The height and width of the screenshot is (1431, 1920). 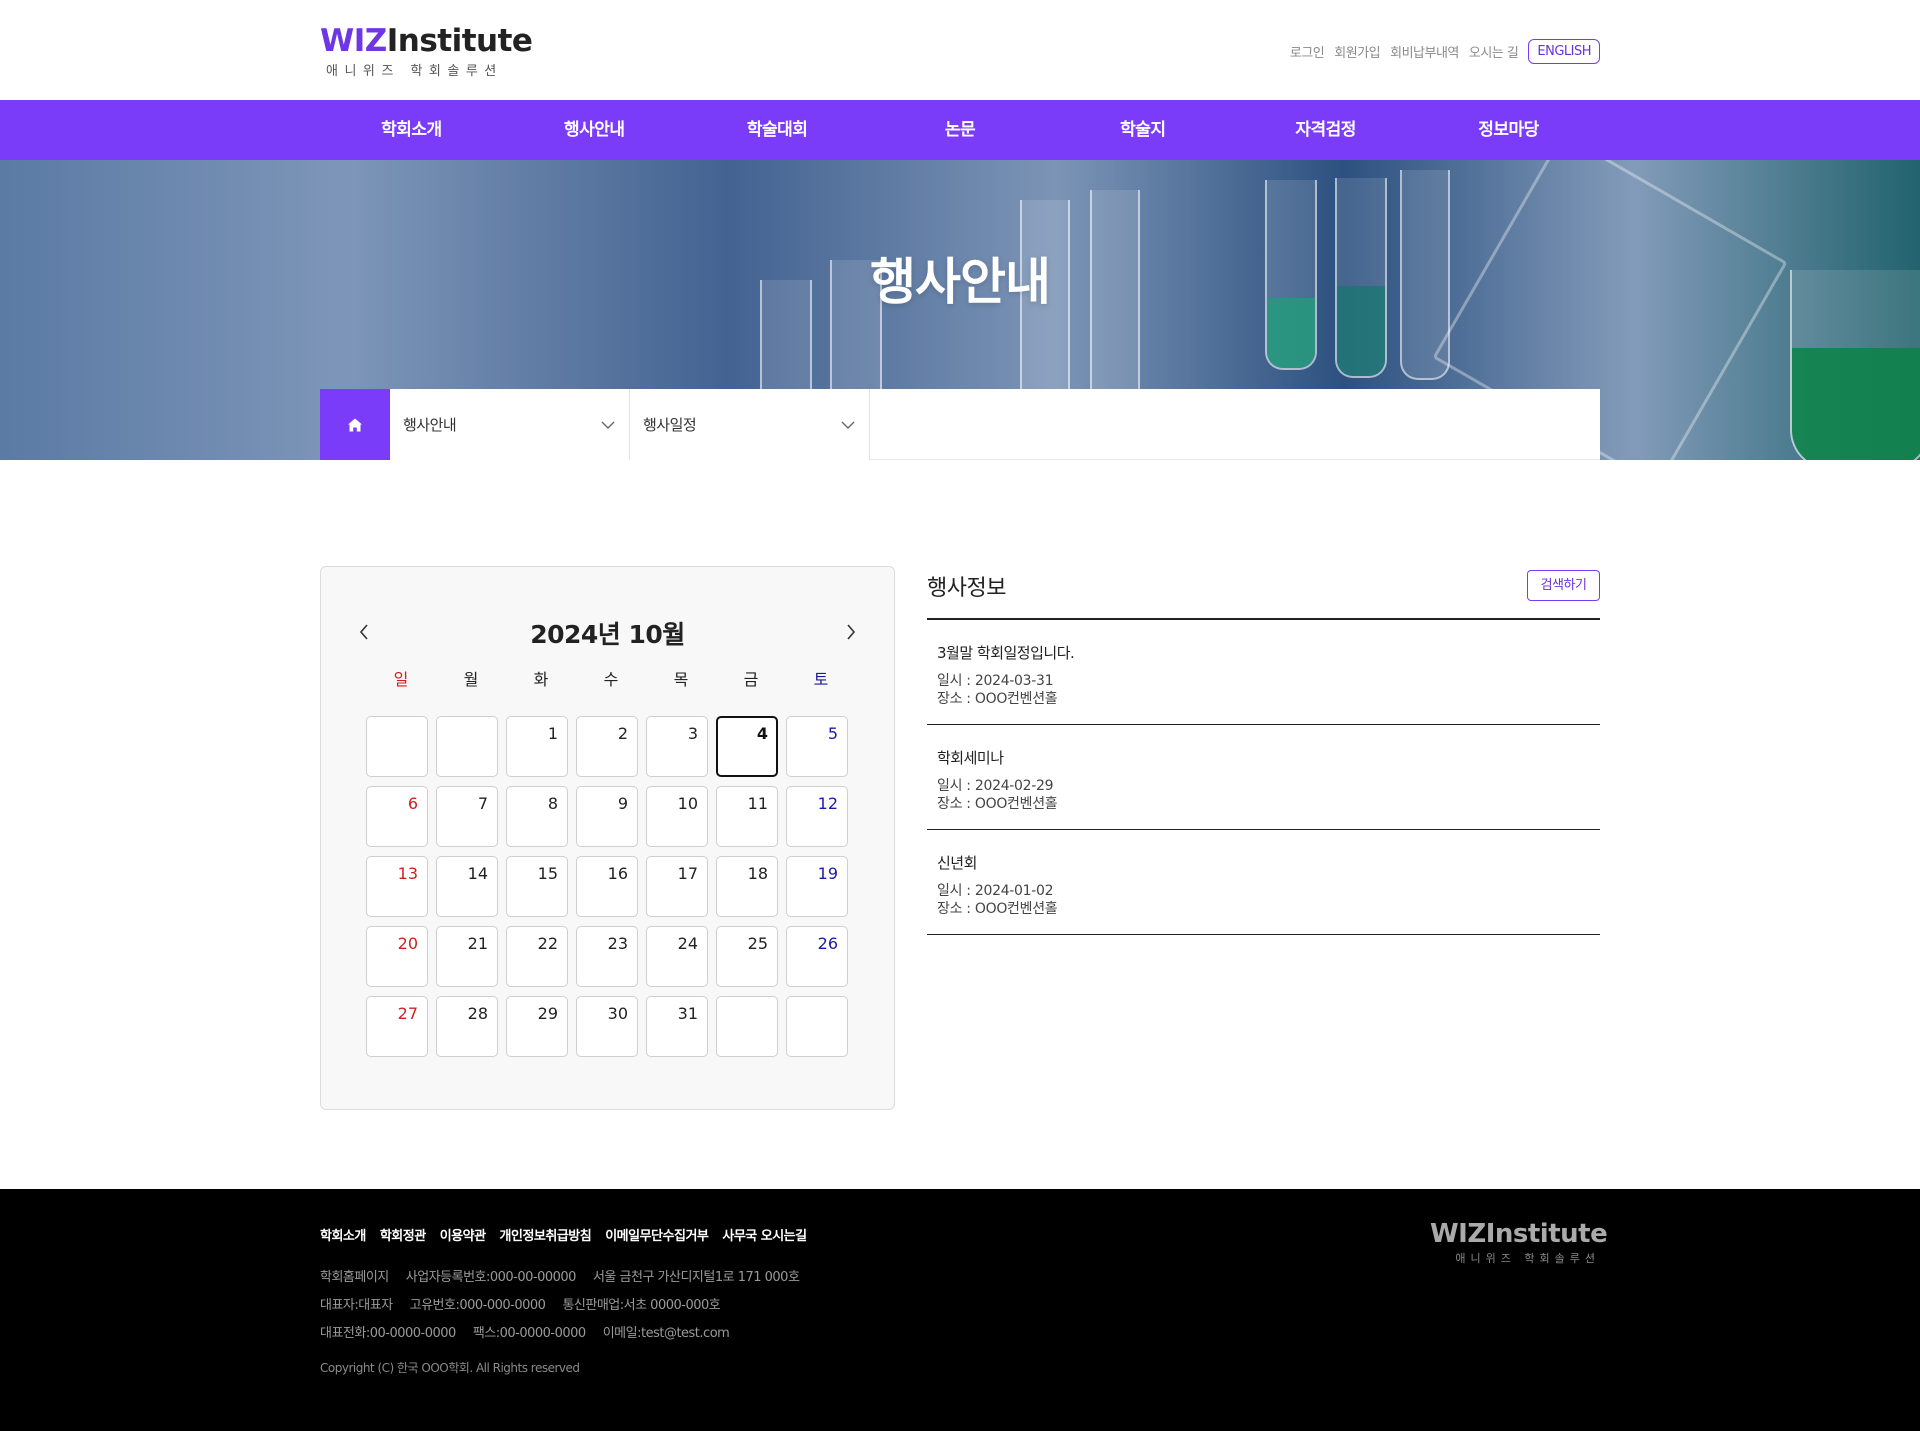 I want to click on logo-brand-a: WIZ, so click(x=353, y=41).